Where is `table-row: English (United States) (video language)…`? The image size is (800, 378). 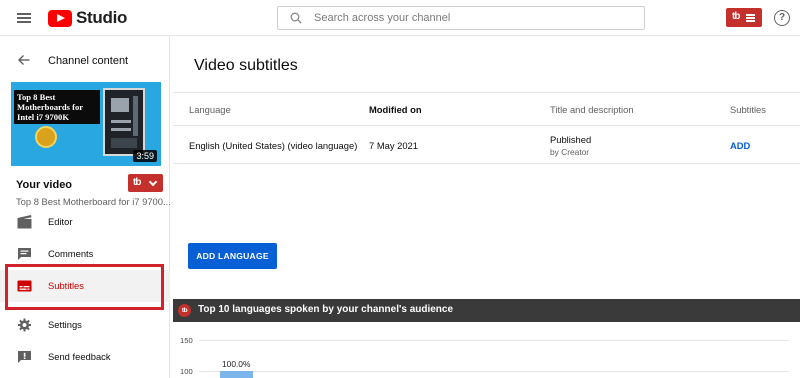
table-row: English (United States) (video language)… is located at coordinates (486, 145).